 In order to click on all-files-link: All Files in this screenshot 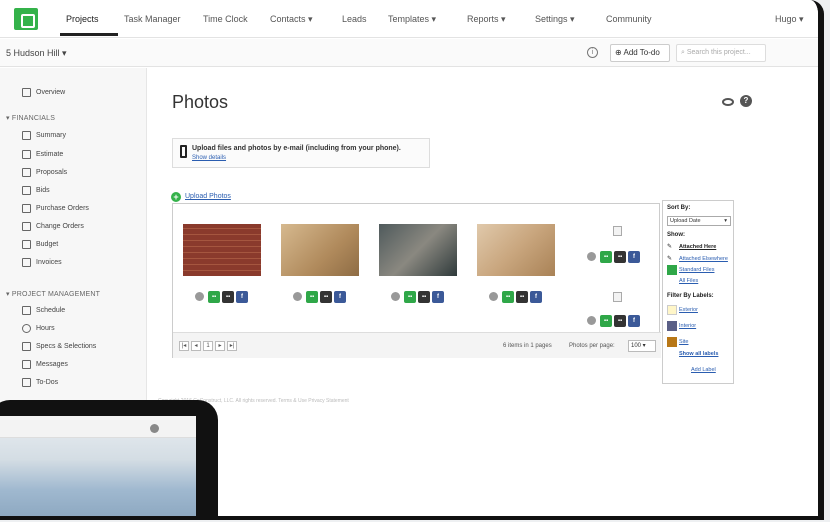, I will do `click(688, 281)`.